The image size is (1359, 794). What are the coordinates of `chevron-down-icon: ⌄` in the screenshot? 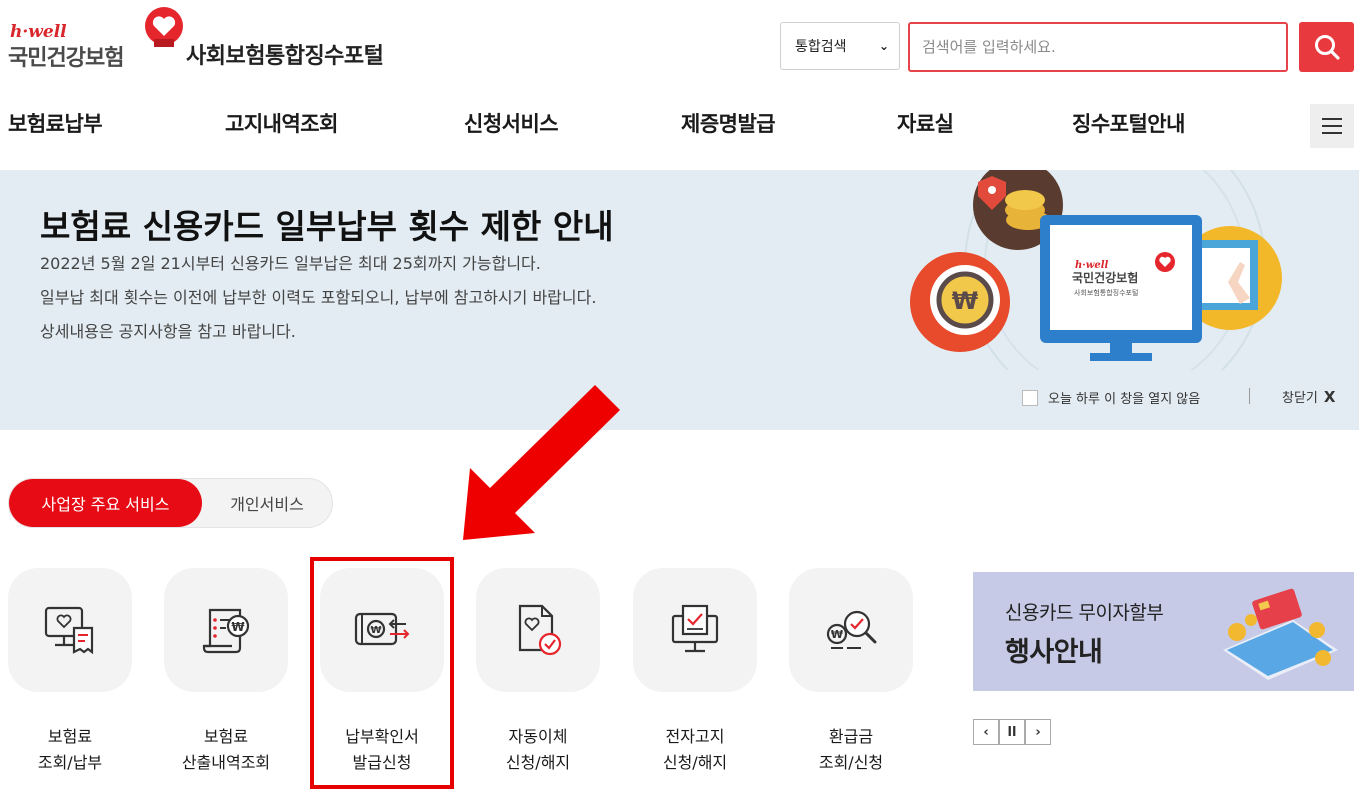 It's located at (883, 46).